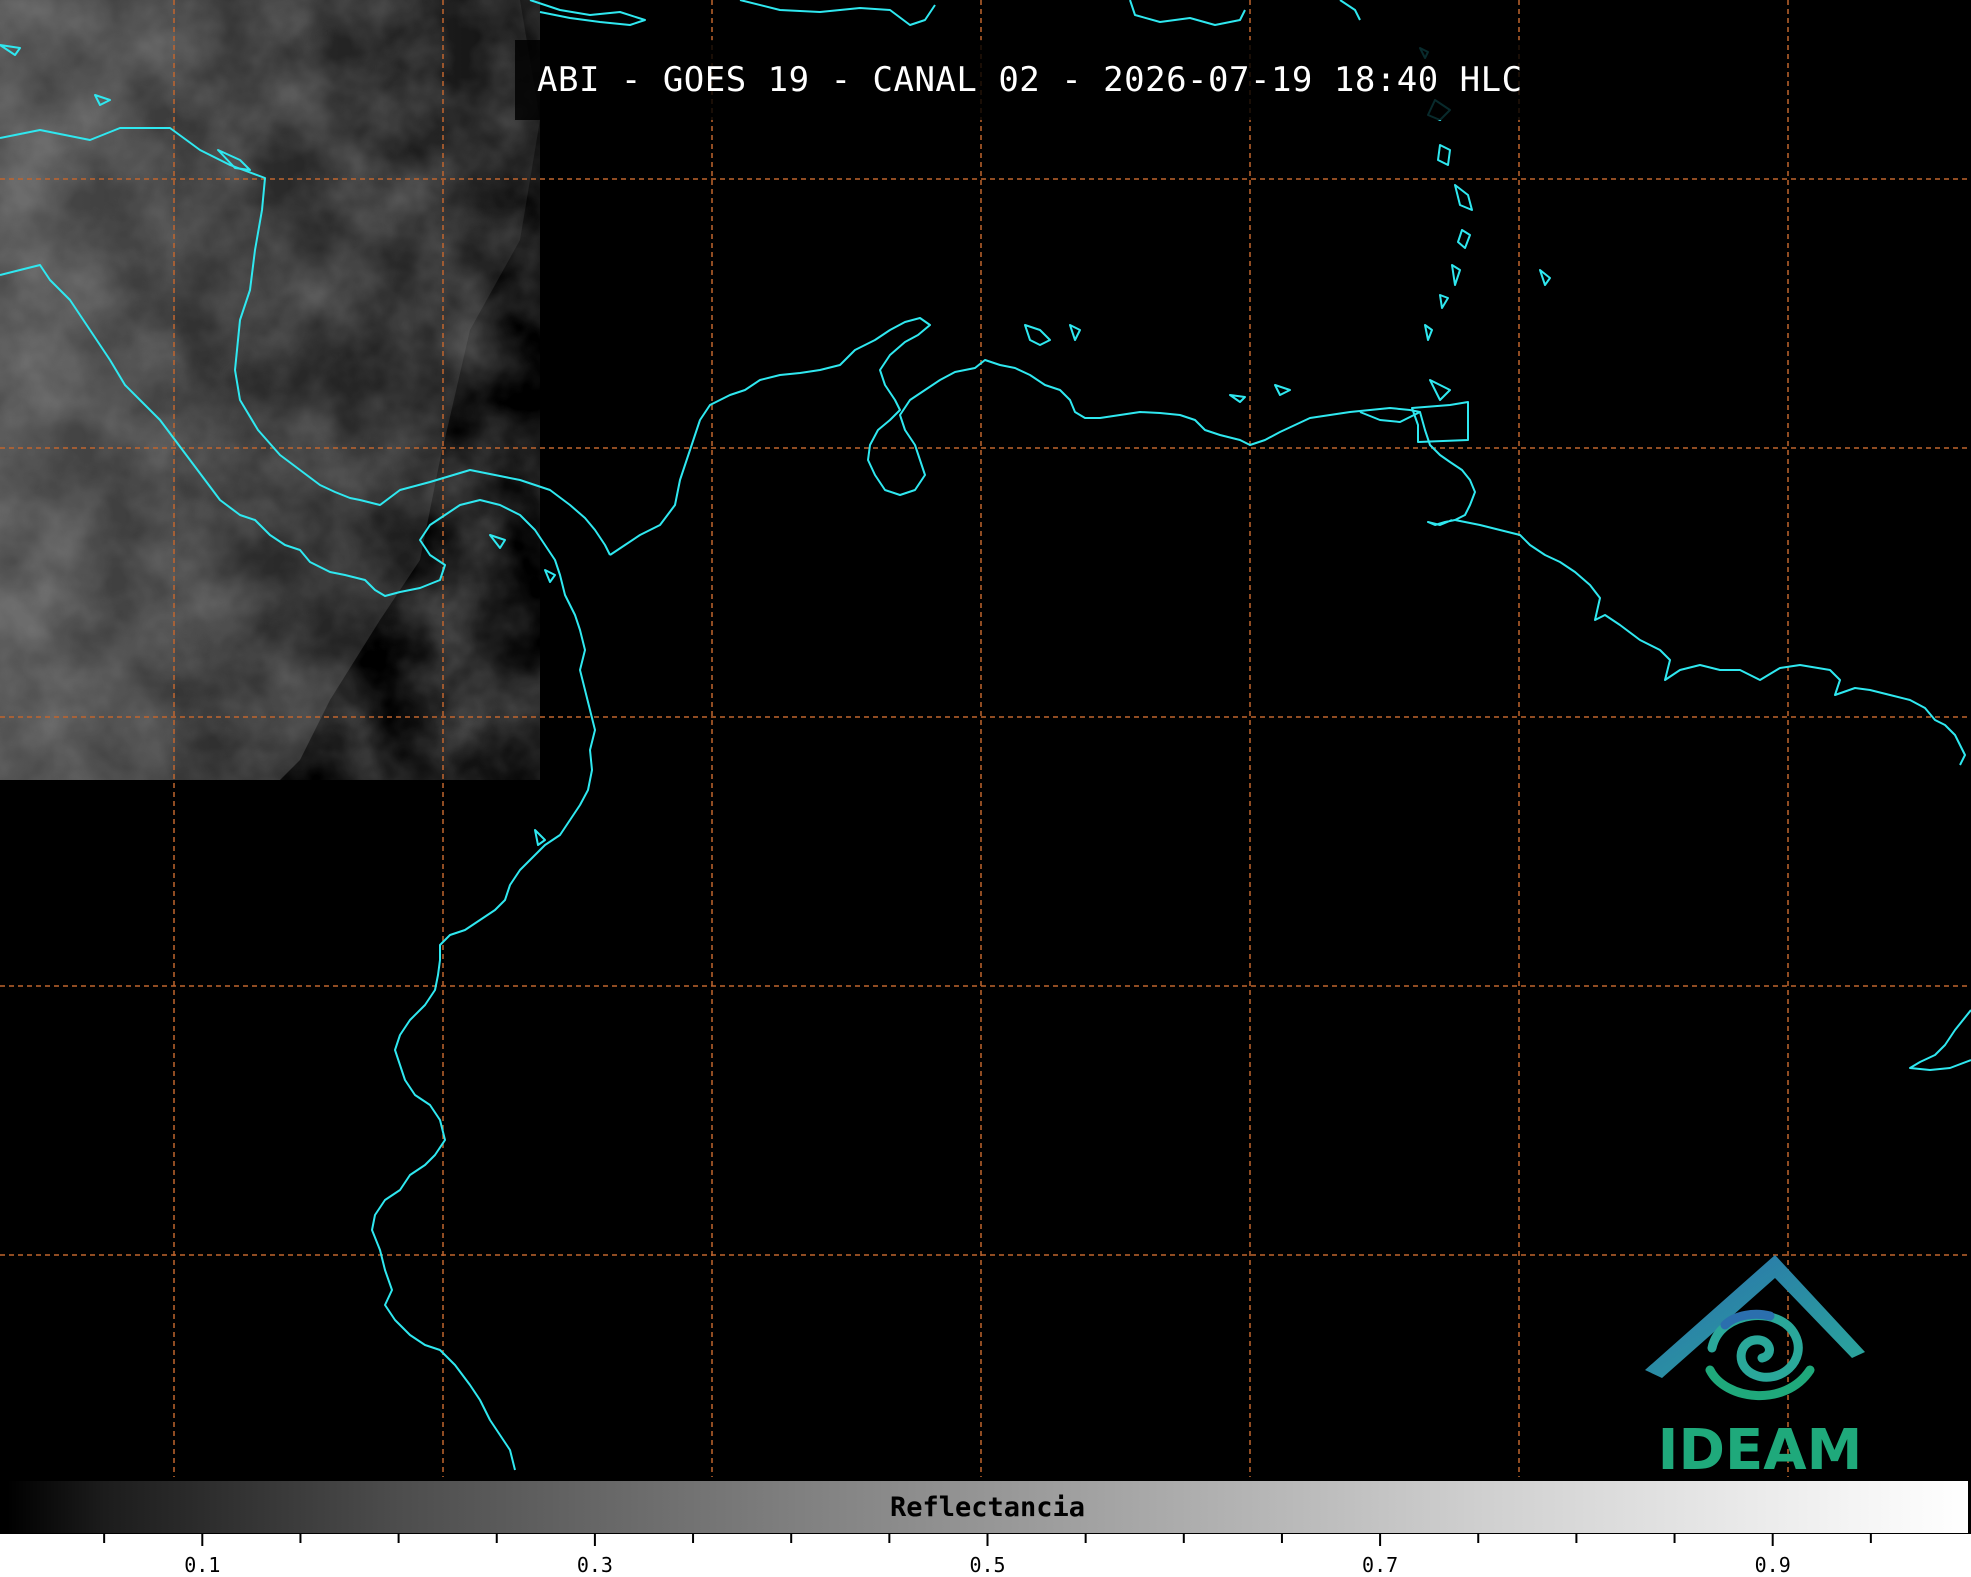 This screenshot has width=1971, height=1577. What do you see at coordinates (270, 390) in the screenshot?
I see `cloud-imagery` at bounding box center [270, 390].